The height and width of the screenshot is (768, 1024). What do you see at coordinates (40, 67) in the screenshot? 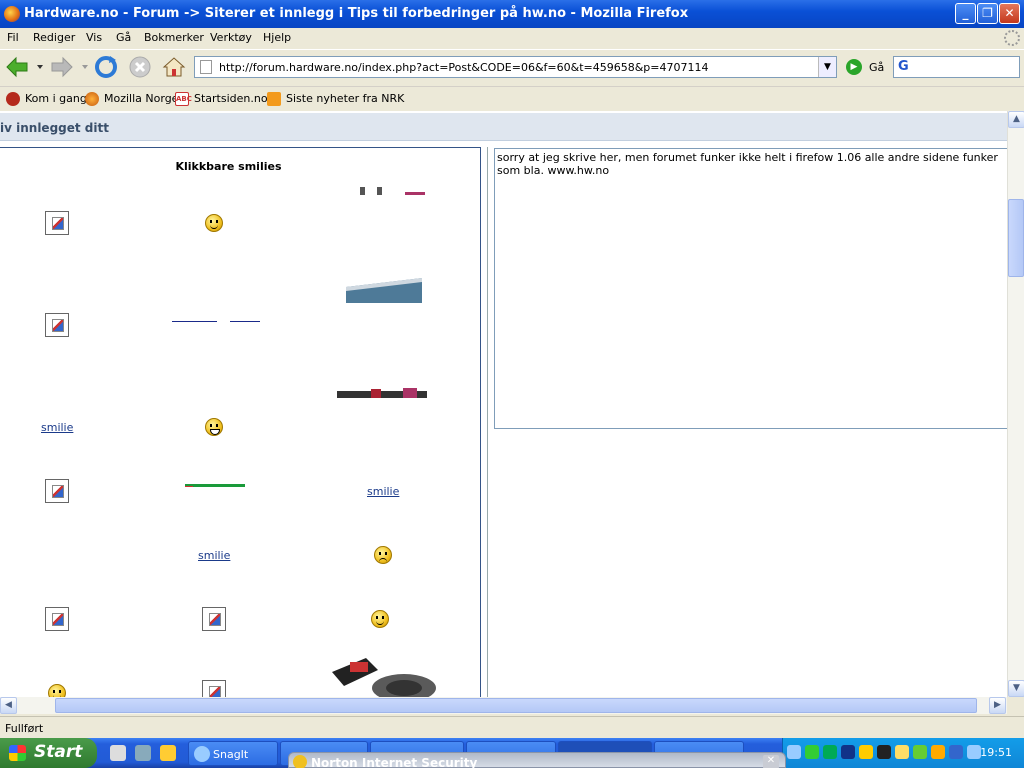
I see `back-history-dropdown-icon` at bounding box center [40, 67].